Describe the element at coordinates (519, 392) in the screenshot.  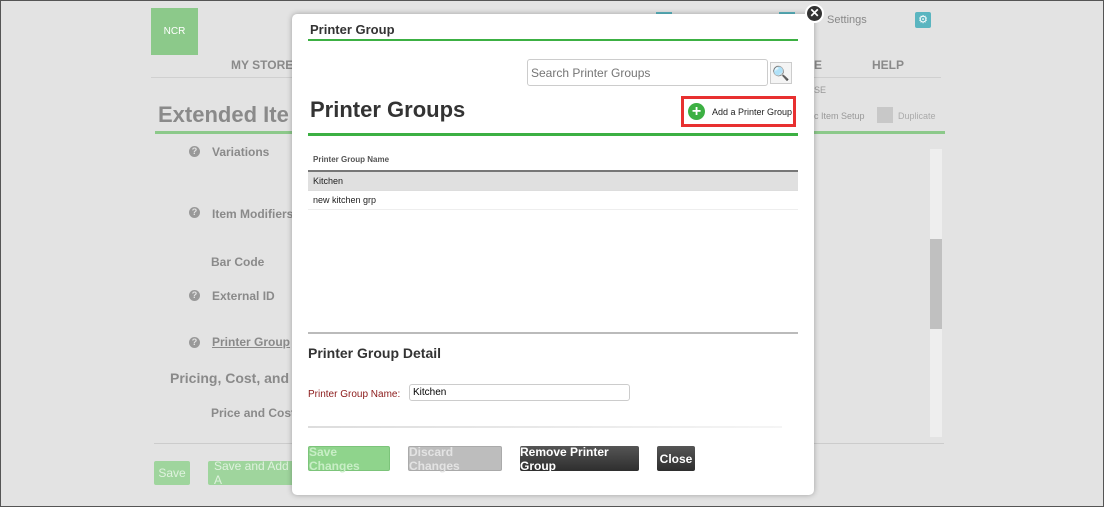
I see `printer-group-name-input` at that location.